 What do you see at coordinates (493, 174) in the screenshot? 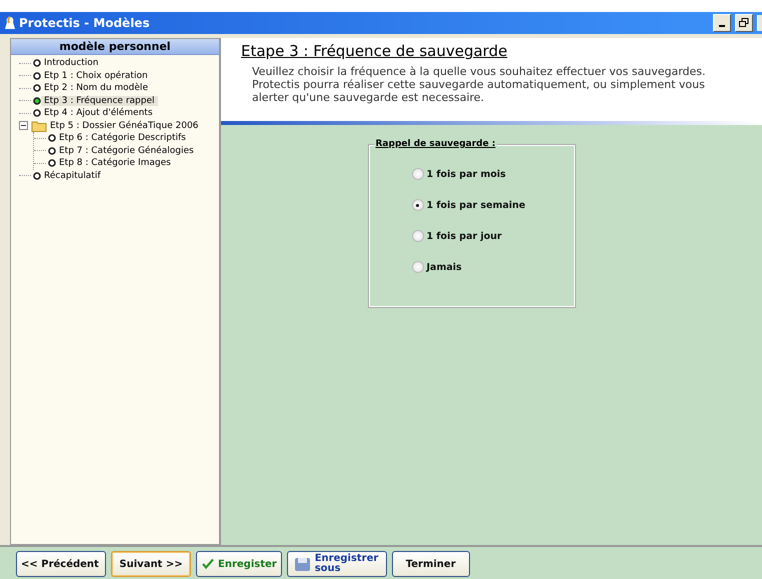
I see `radio-option: 1 fois par mois` at bounding box center [493, 174].